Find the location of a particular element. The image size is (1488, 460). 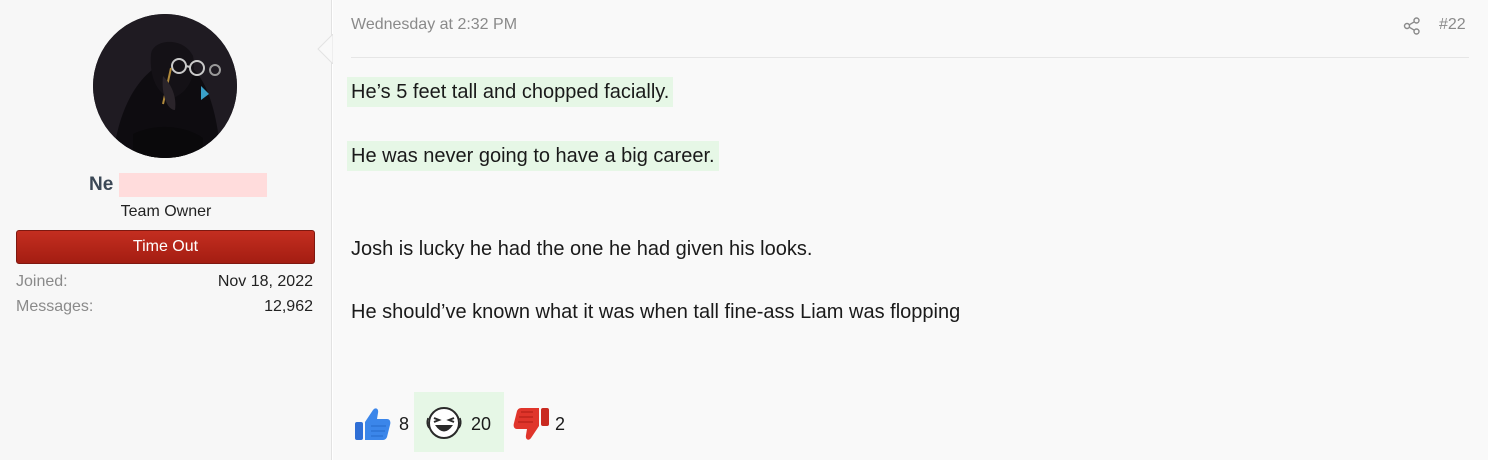

reaction-dislike: 2 is located at coordinates (541, 423).